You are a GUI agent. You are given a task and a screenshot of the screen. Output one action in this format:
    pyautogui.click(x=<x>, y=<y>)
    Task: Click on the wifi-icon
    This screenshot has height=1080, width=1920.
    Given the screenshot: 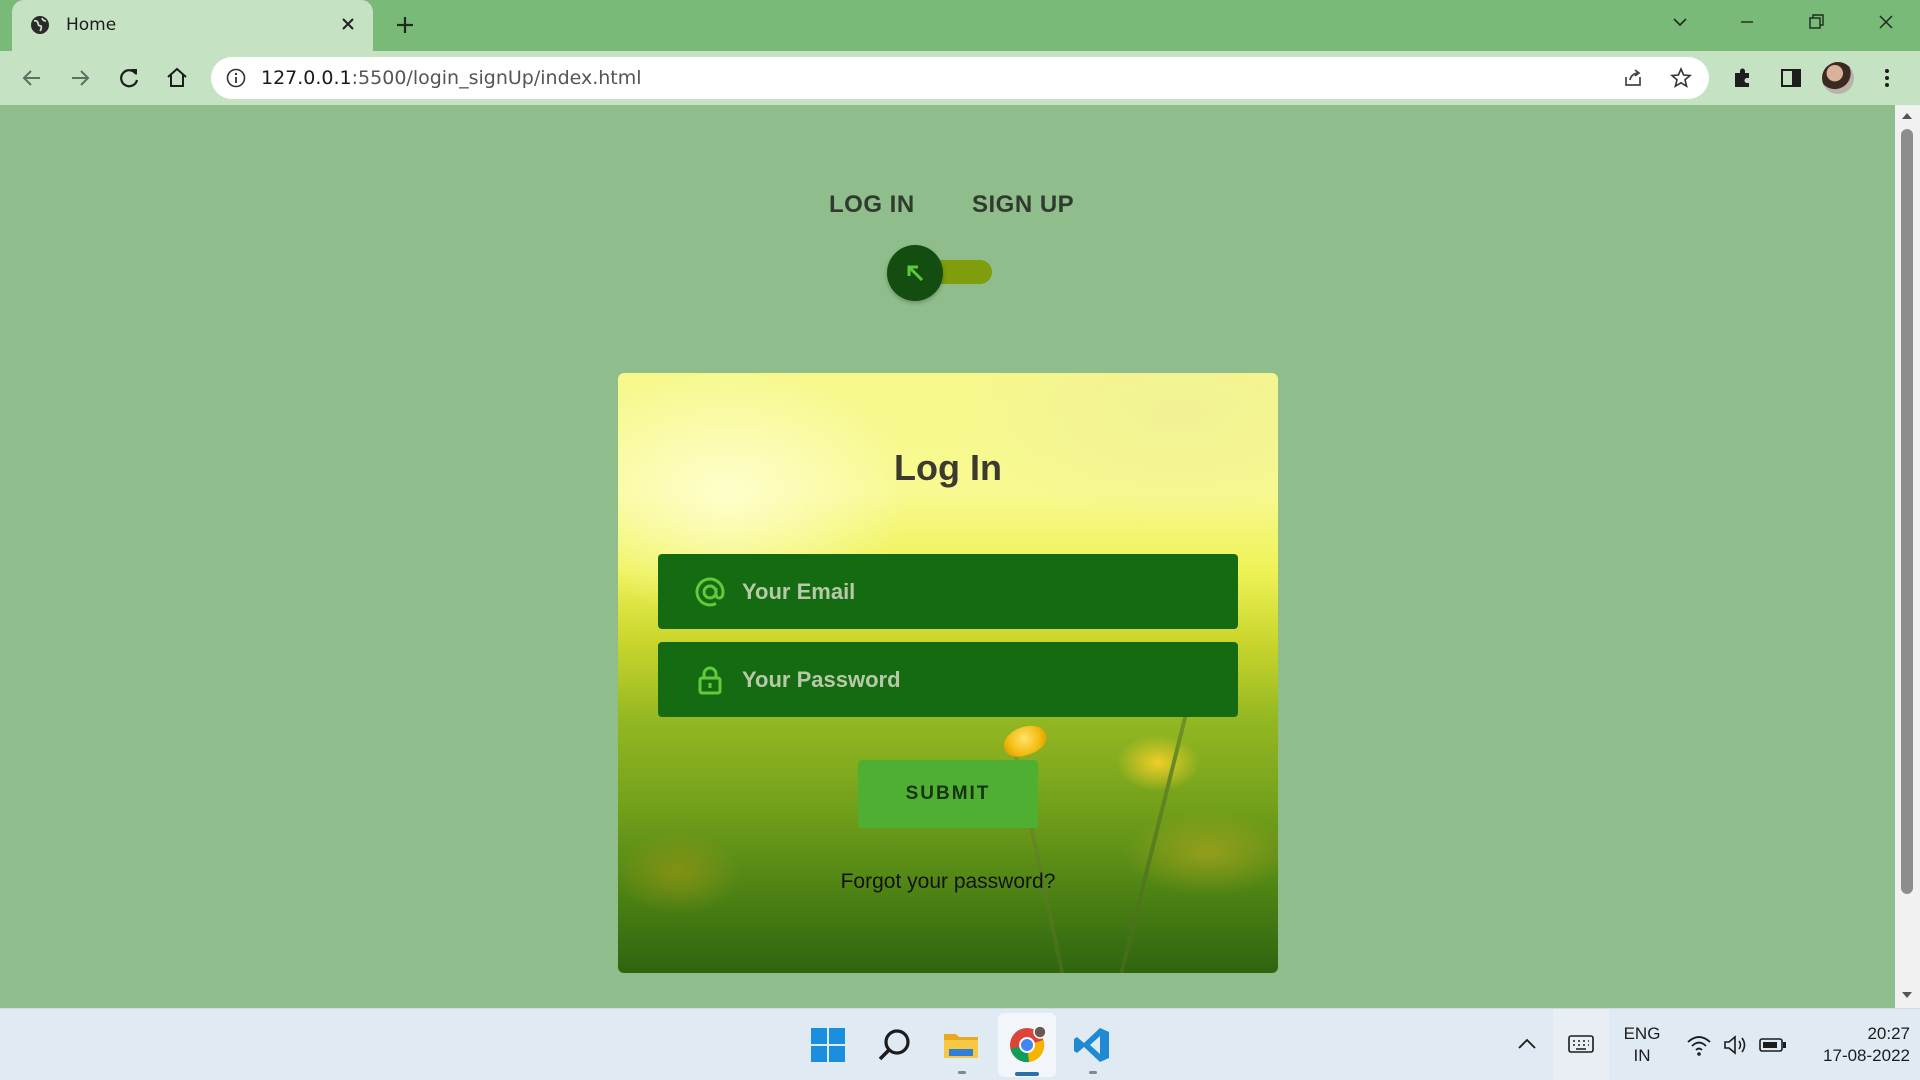 What is the action you would take?
    pyautogui.click(x=1699, y=1045)
    